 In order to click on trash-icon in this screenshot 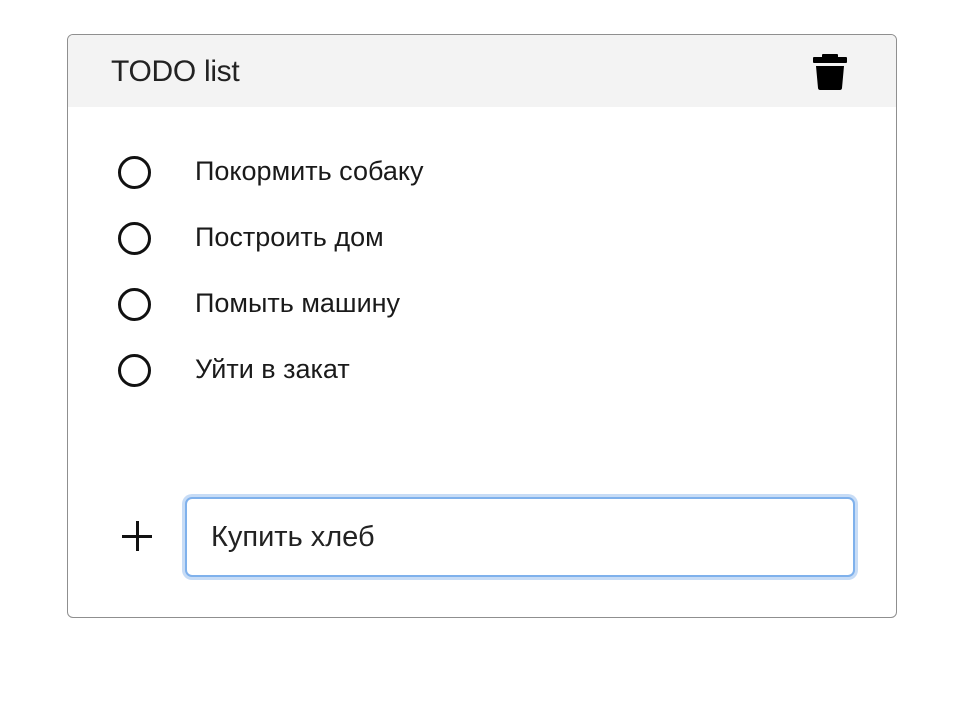, I will do `click(830, 72)`.